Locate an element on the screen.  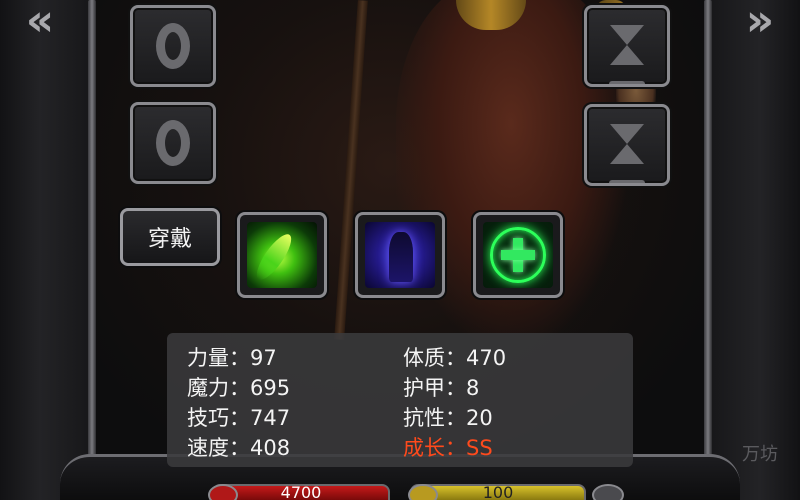
stat-growth: 成长：SS is located at coordinates (448, 448).